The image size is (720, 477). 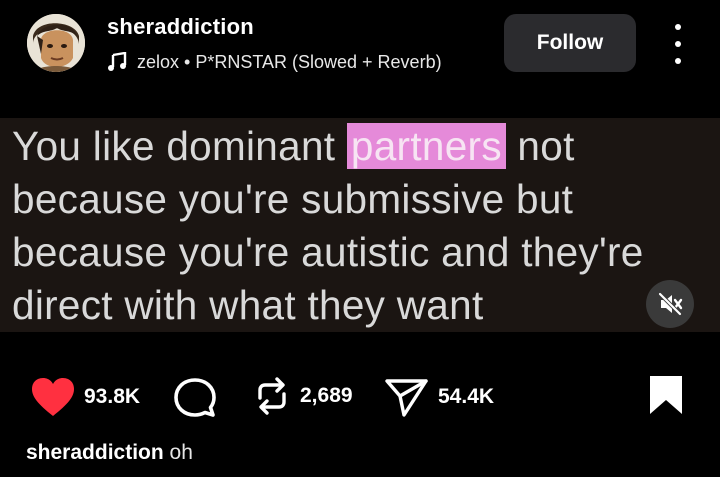 I want to click on music-note-icon, so click(x=117, y=61).